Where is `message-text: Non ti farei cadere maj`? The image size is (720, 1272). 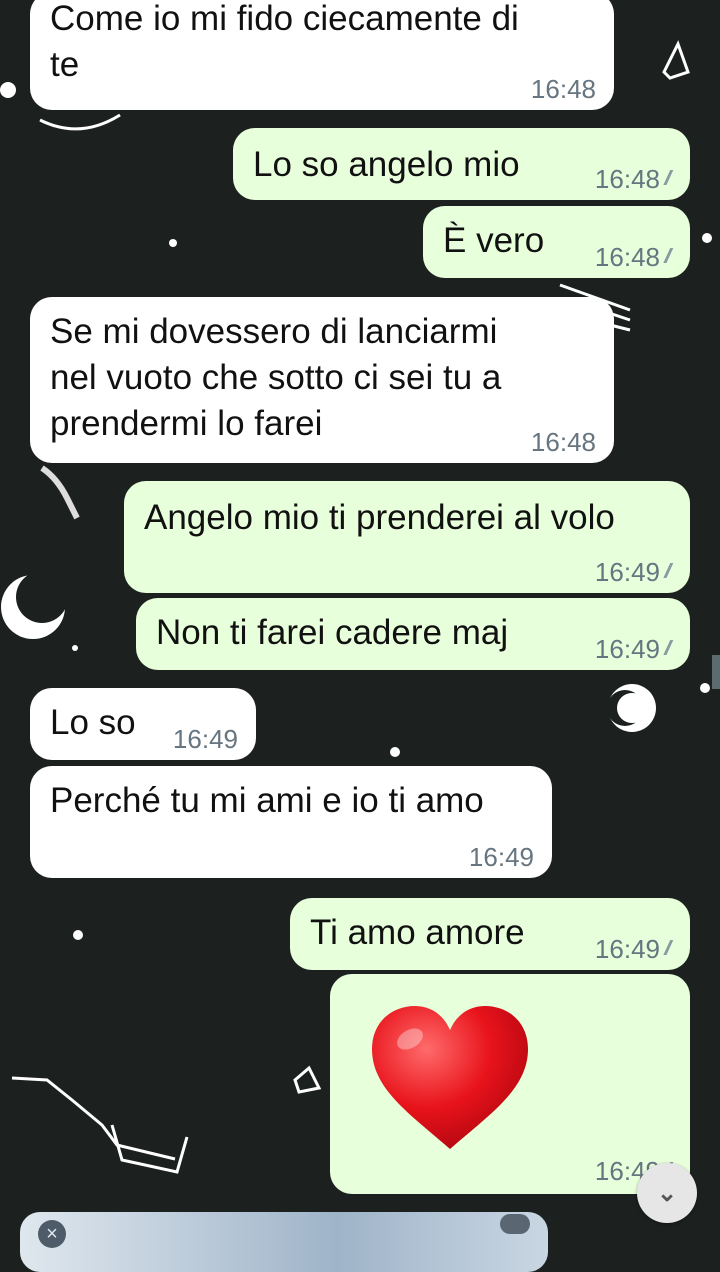 message-text: Non ti farei cadere maj is located at coordinates (332, 632).